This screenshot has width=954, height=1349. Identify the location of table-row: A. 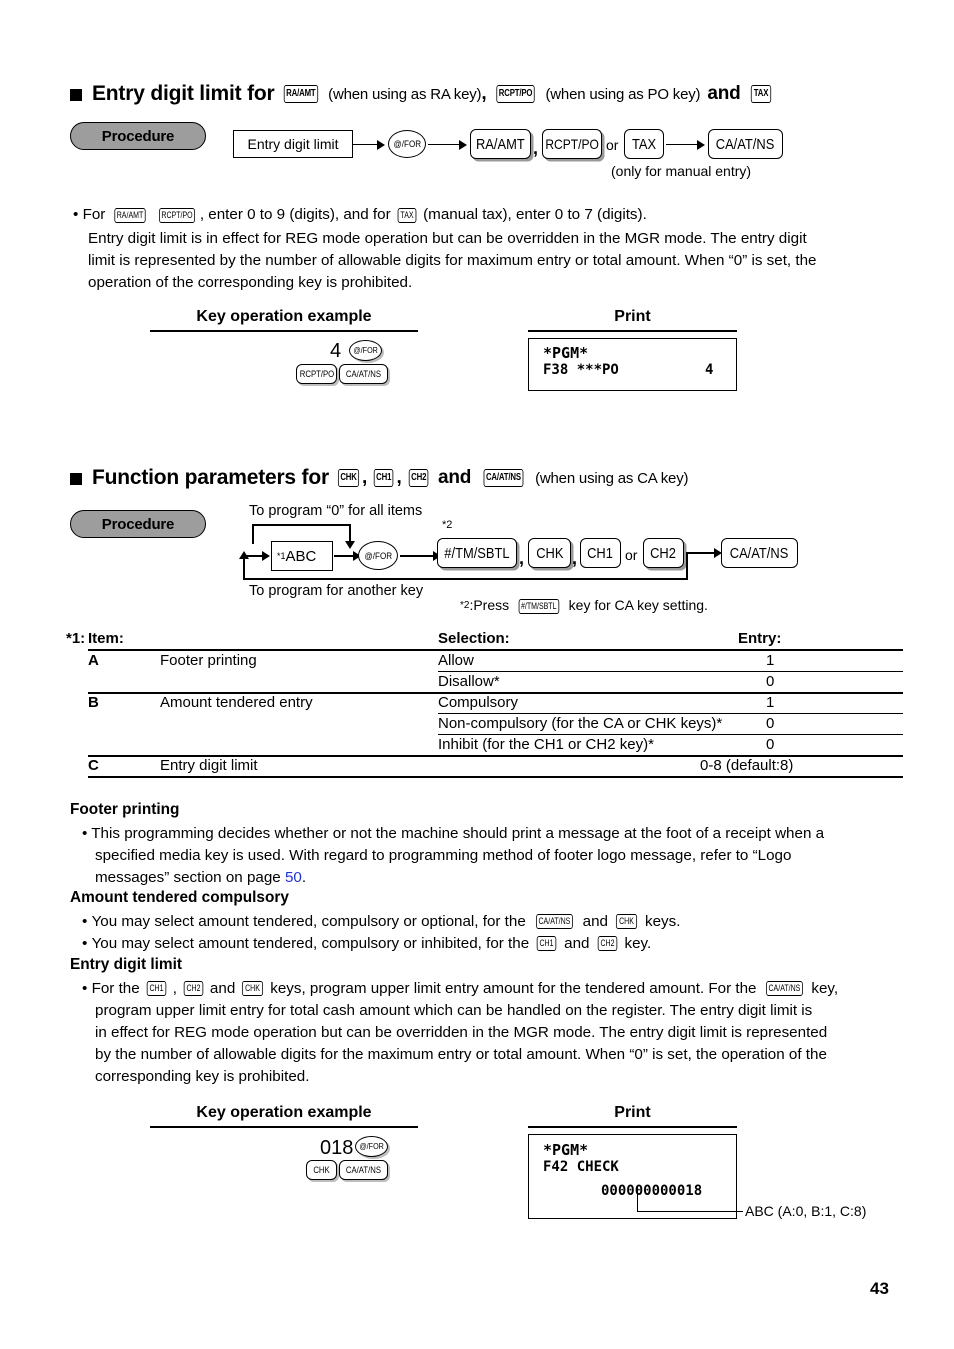
(93, 660).